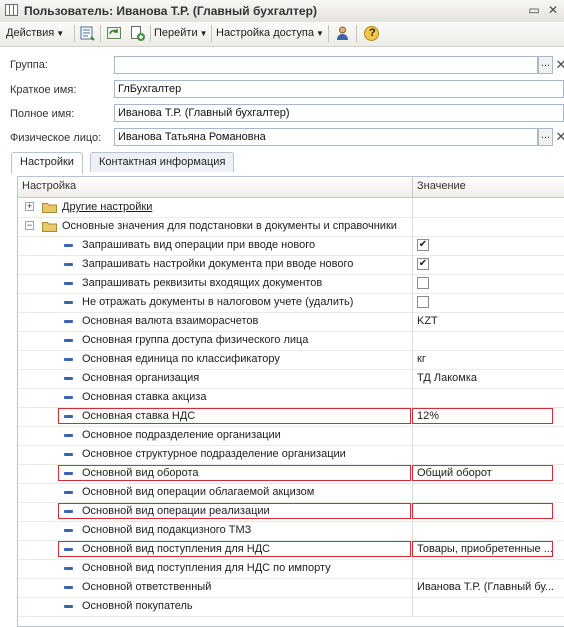  Describe the element at coordinates (47, 163) in the screenshot. I see `tab-settings: Настройки` at that location.